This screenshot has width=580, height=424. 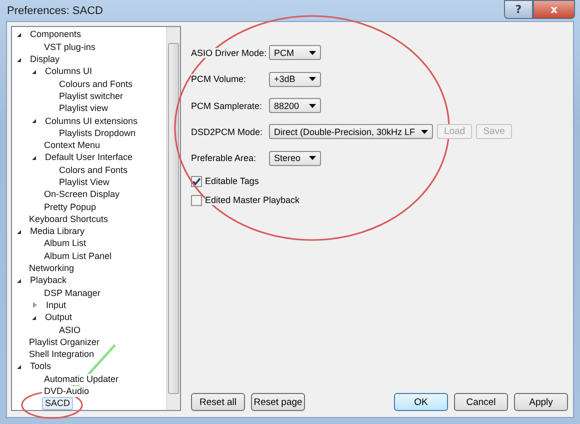 I want to click on tree-item: Tools, so click(x=41, y=366).